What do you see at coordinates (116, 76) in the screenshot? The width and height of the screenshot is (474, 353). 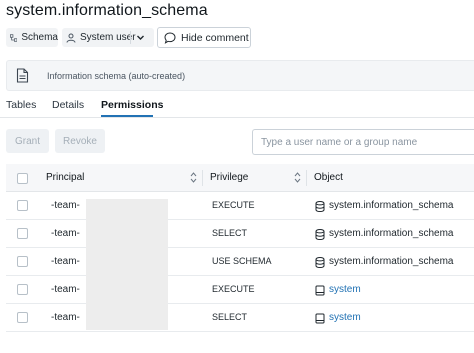 I see `comment-text: Information schema (auto-created)` at bounding box center [116, 76].